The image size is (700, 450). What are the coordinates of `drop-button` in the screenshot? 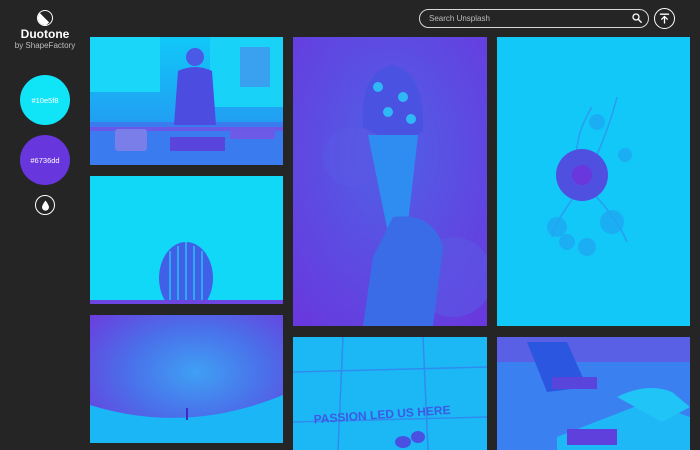 It's located at (45, 205).